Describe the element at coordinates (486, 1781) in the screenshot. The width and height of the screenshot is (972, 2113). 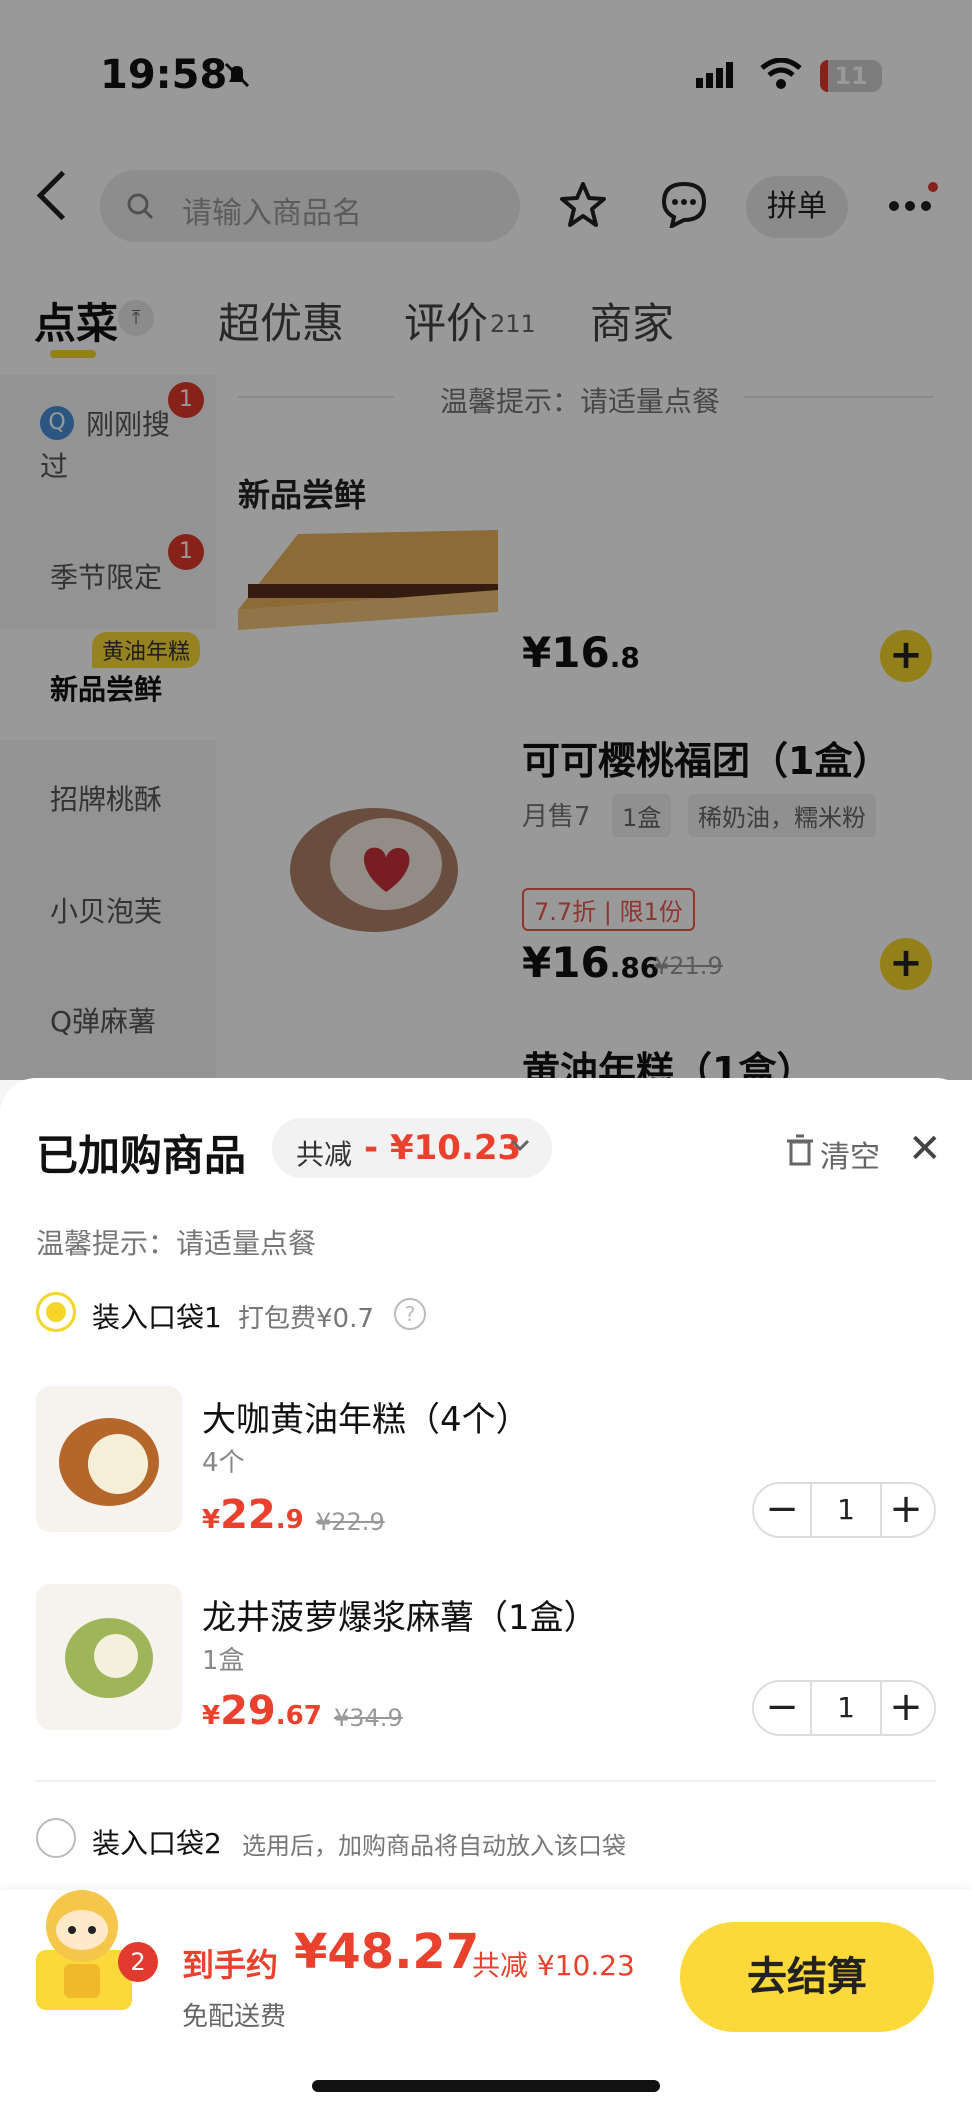
I see `divider` at that location.